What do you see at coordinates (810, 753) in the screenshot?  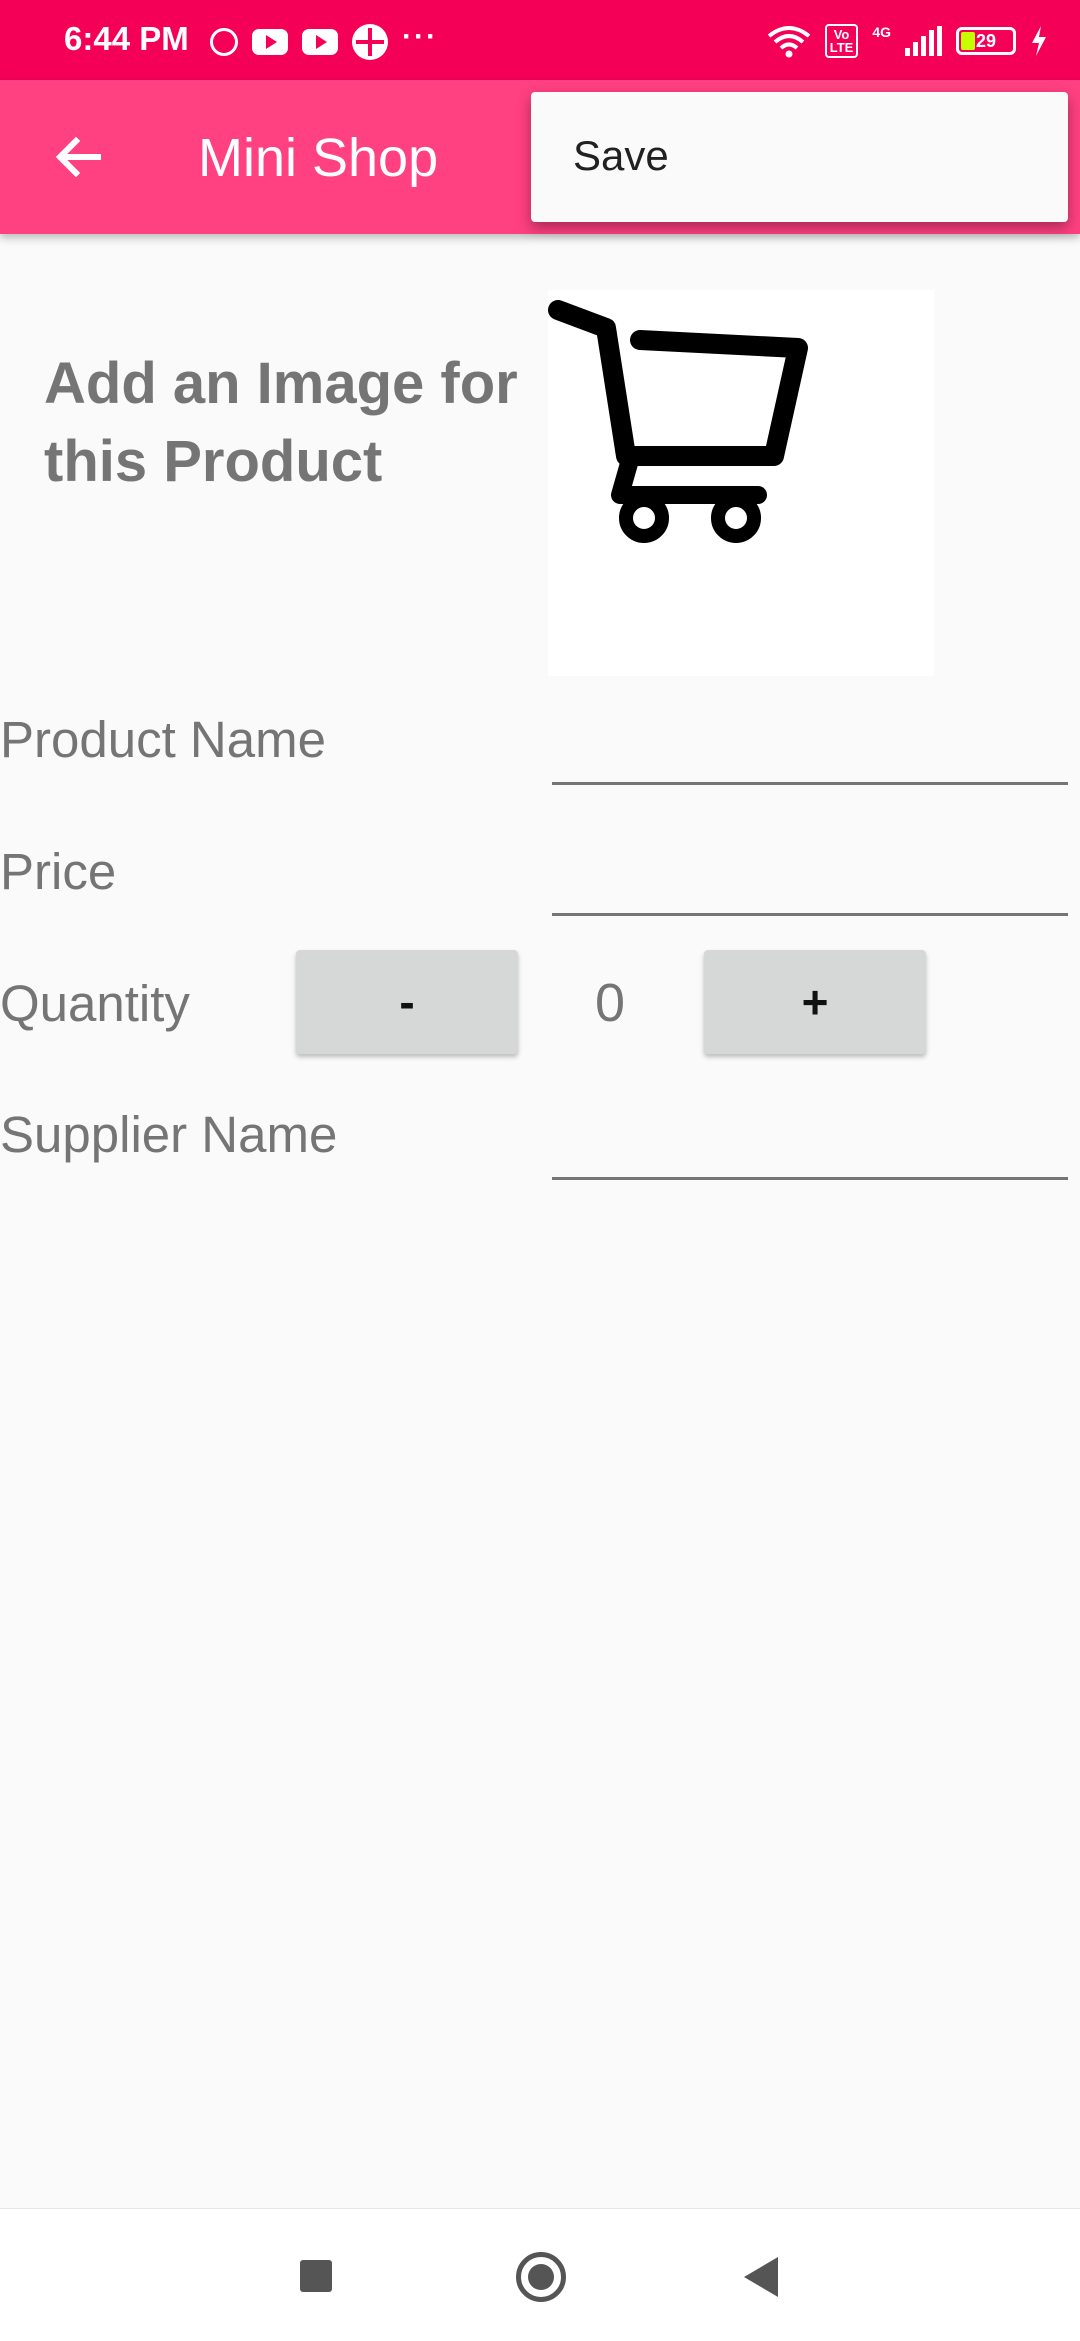 I see `product-name-input` at bounding box center [810, 753].